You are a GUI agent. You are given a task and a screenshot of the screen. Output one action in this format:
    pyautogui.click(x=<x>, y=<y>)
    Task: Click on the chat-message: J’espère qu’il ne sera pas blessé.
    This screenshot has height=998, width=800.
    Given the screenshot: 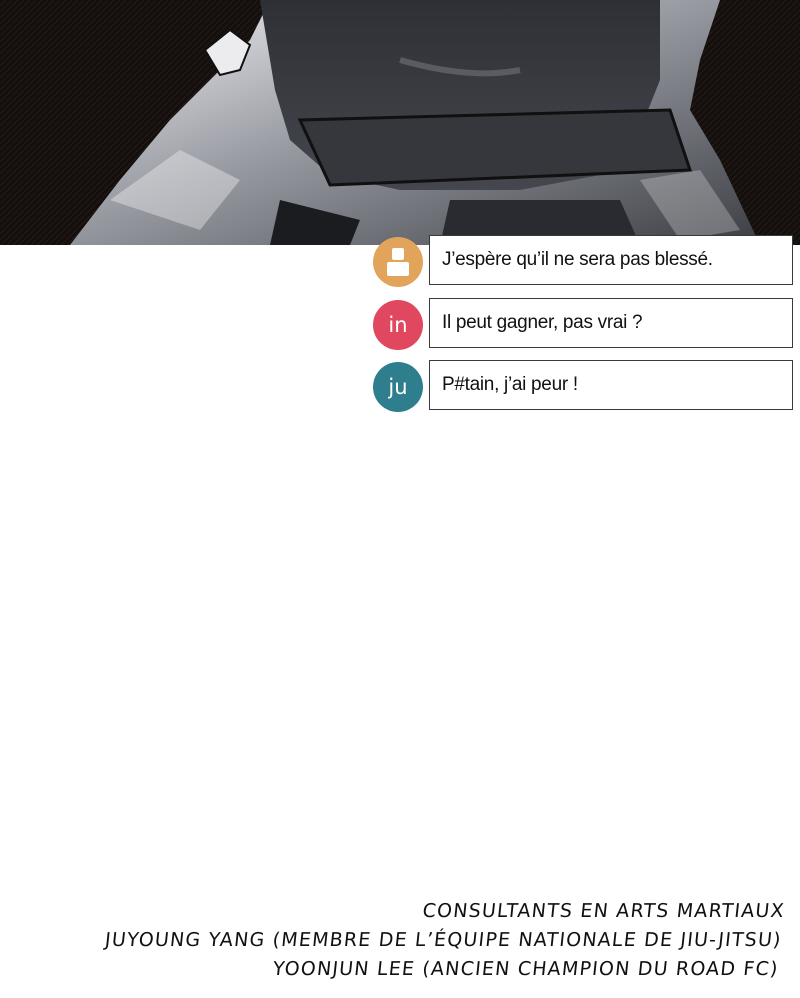 What is the action you would take?
    pyautogui.click(x=584, y=261)
    